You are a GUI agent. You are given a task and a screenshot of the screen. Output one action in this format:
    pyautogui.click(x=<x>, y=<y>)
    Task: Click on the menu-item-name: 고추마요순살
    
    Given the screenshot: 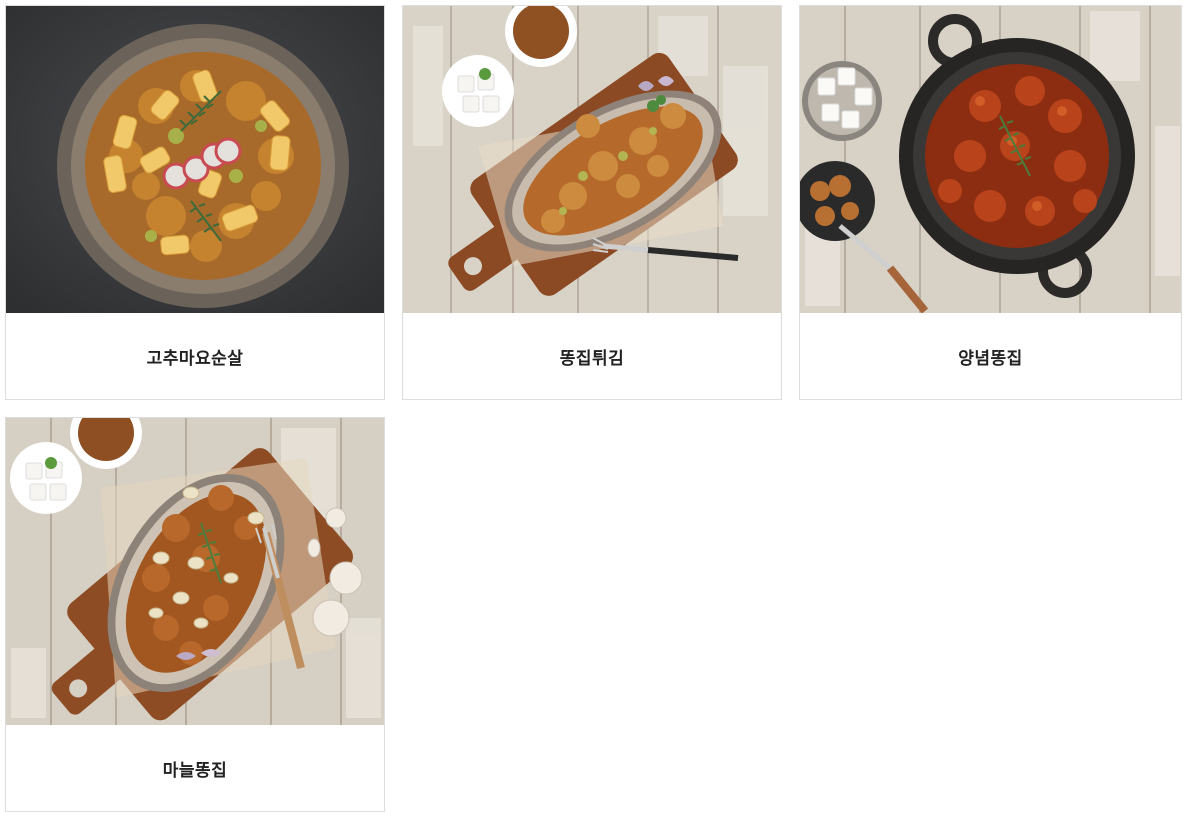 What is the action you would take?
    pyautogui.click(x=195, y=358)
    